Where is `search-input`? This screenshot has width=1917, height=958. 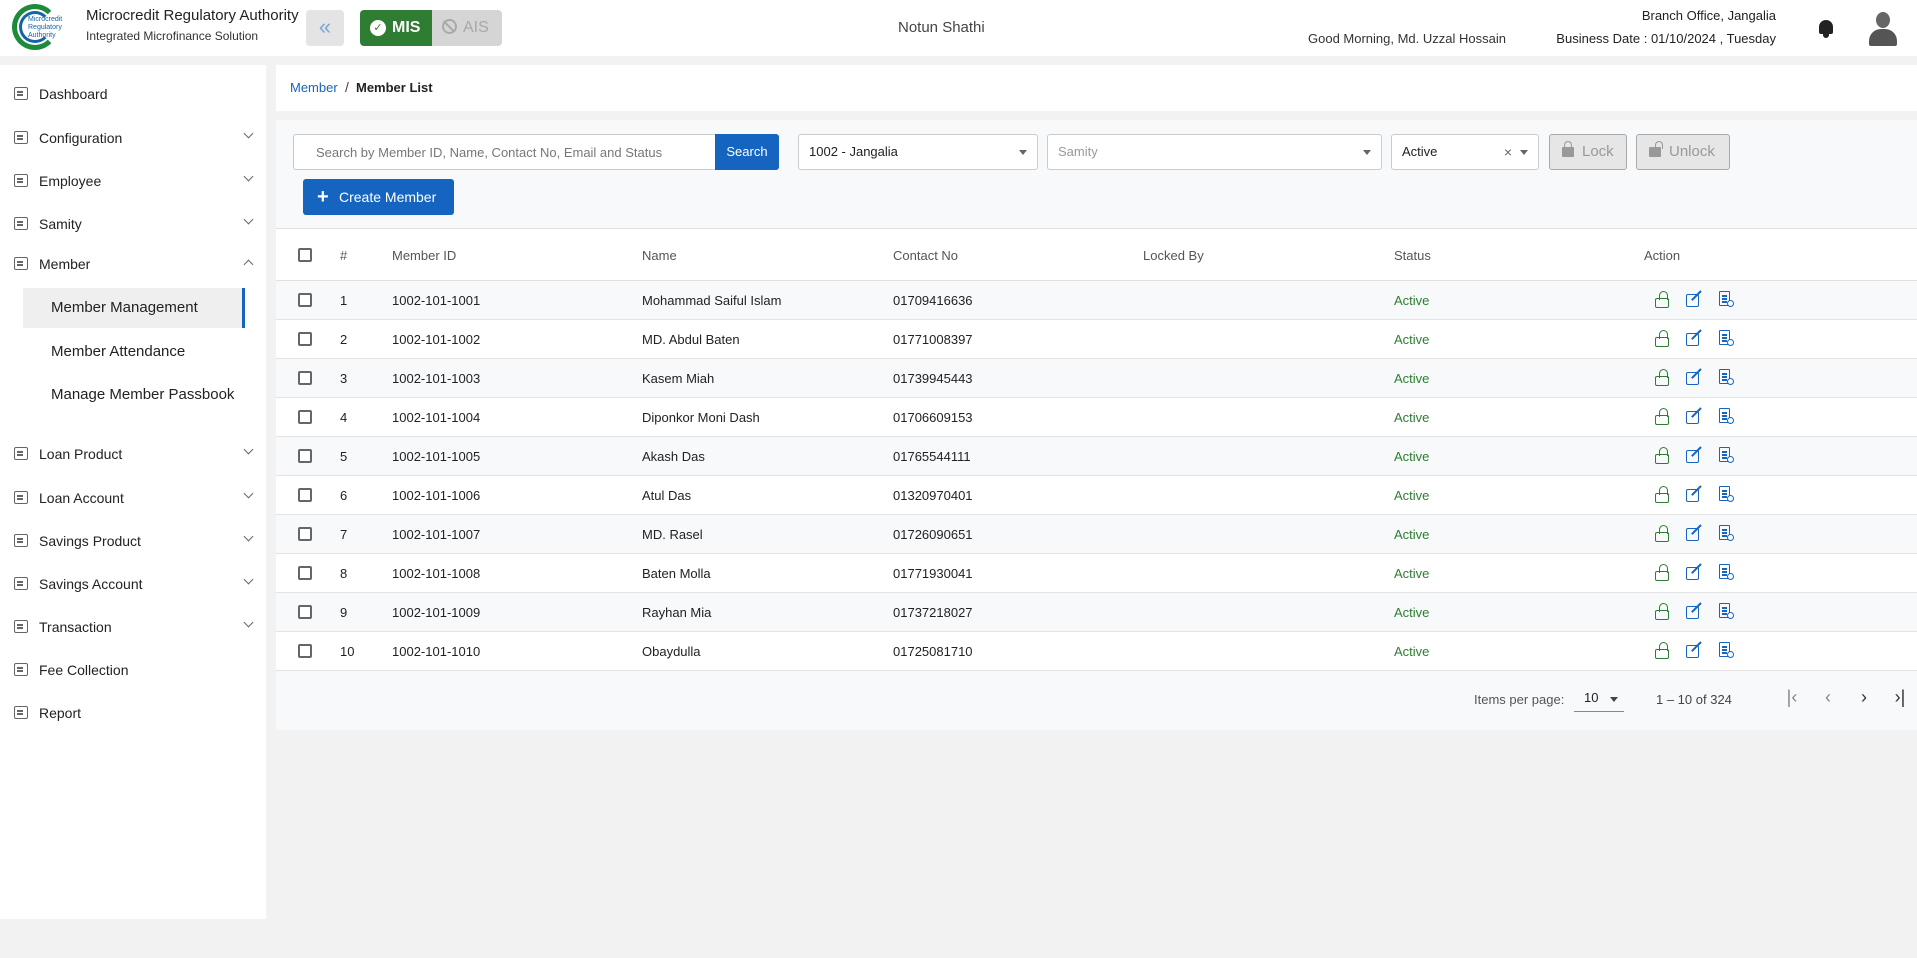 search-input is located at coordinates (504, 152).